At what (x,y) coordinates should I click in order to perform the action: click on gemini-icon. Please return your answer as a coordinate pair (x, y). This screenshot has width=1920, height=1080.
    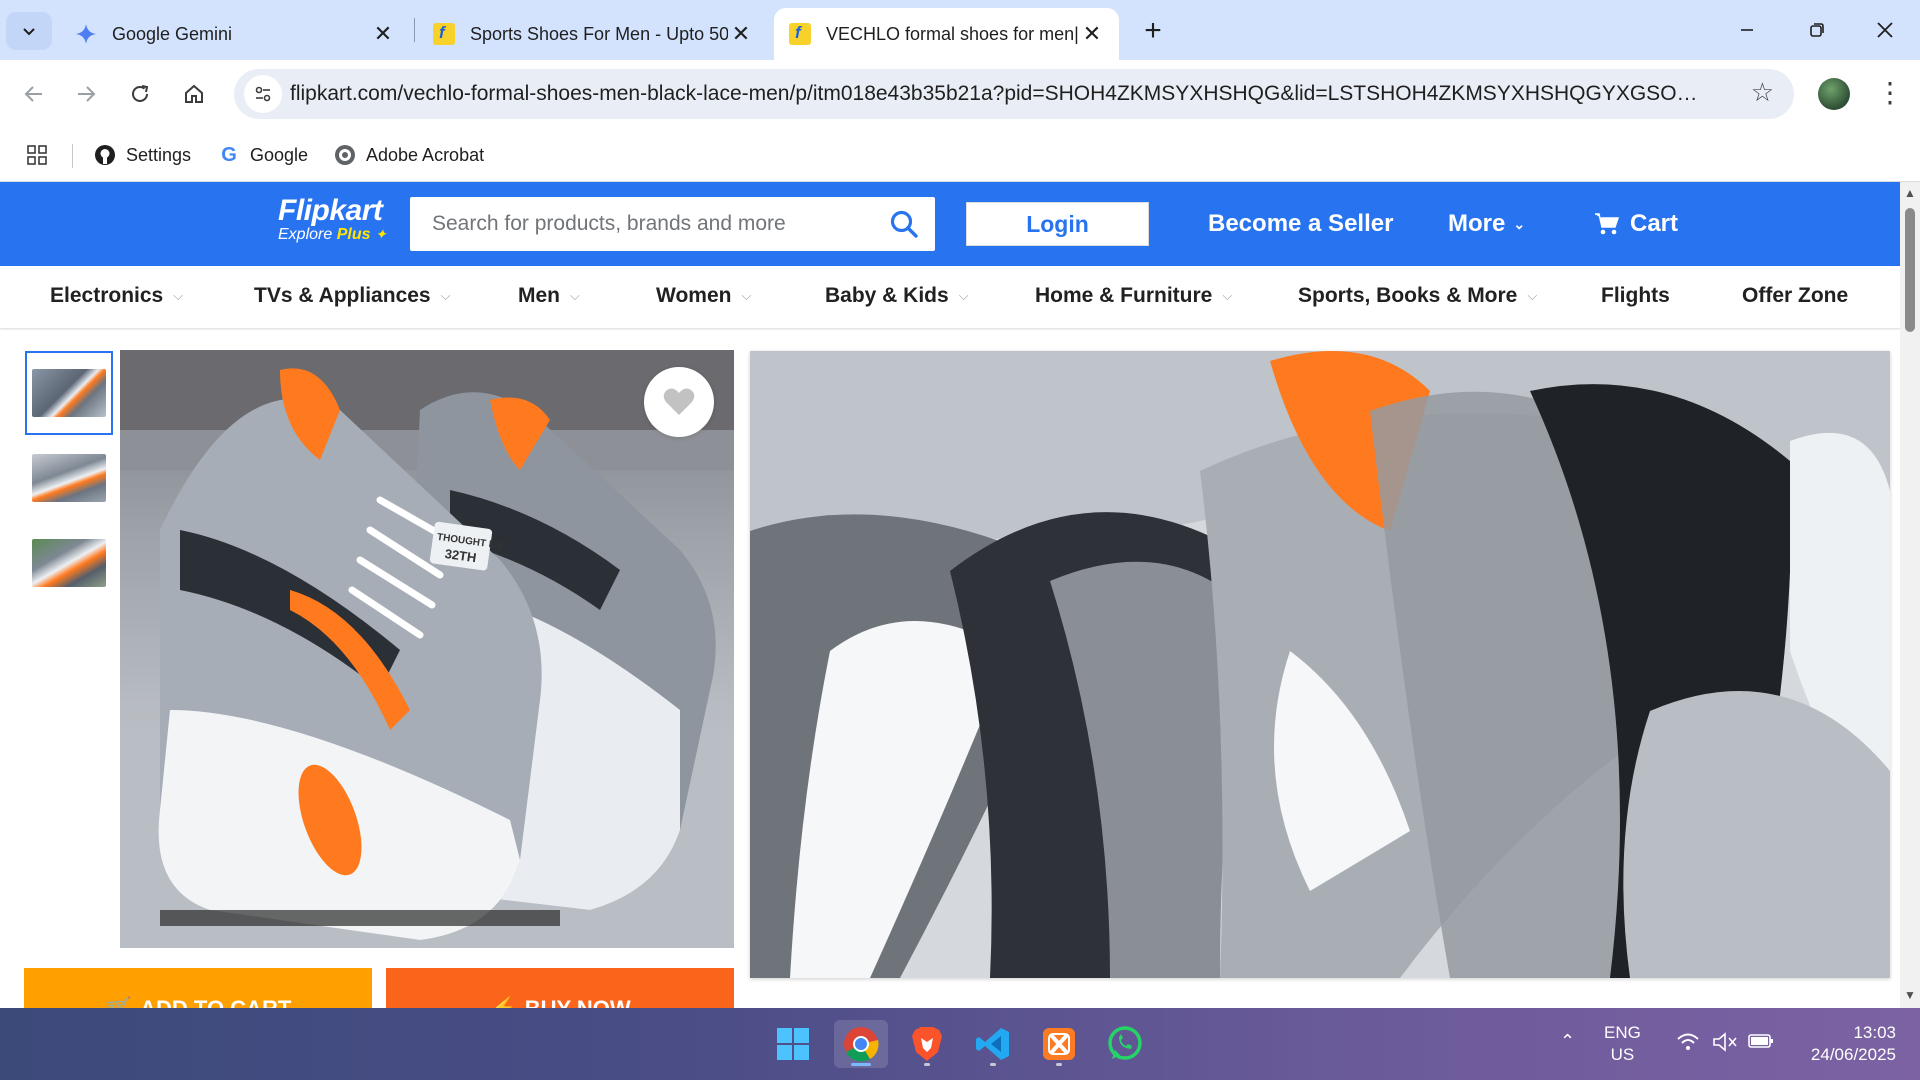
    Looking at the image, I should click on (86, 34).